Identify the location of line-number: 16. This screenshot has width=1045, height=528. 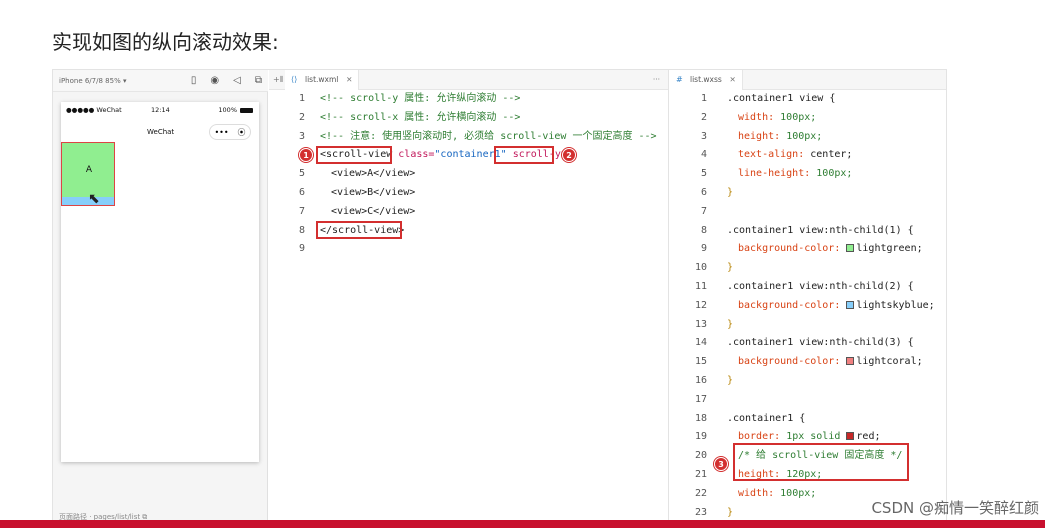
(700, 380).